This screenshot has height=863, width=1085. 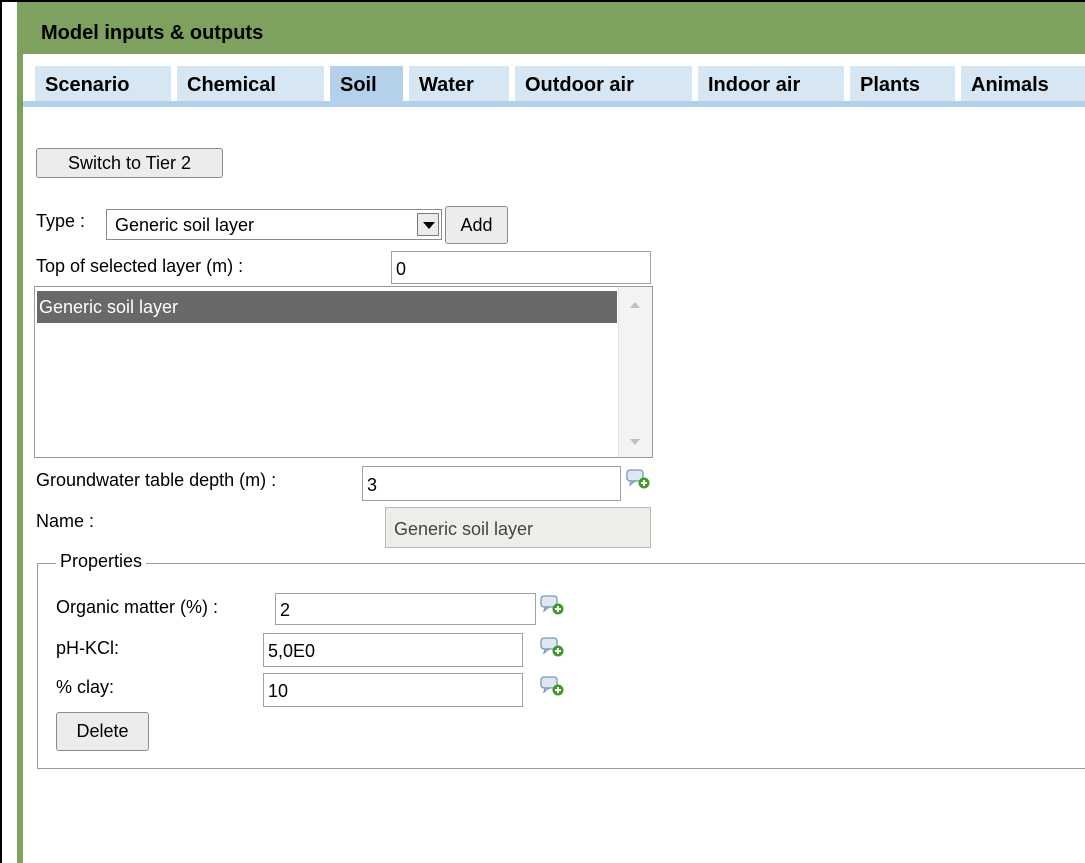 I want to click on tab-water: Water, so click(x=459, y=84).